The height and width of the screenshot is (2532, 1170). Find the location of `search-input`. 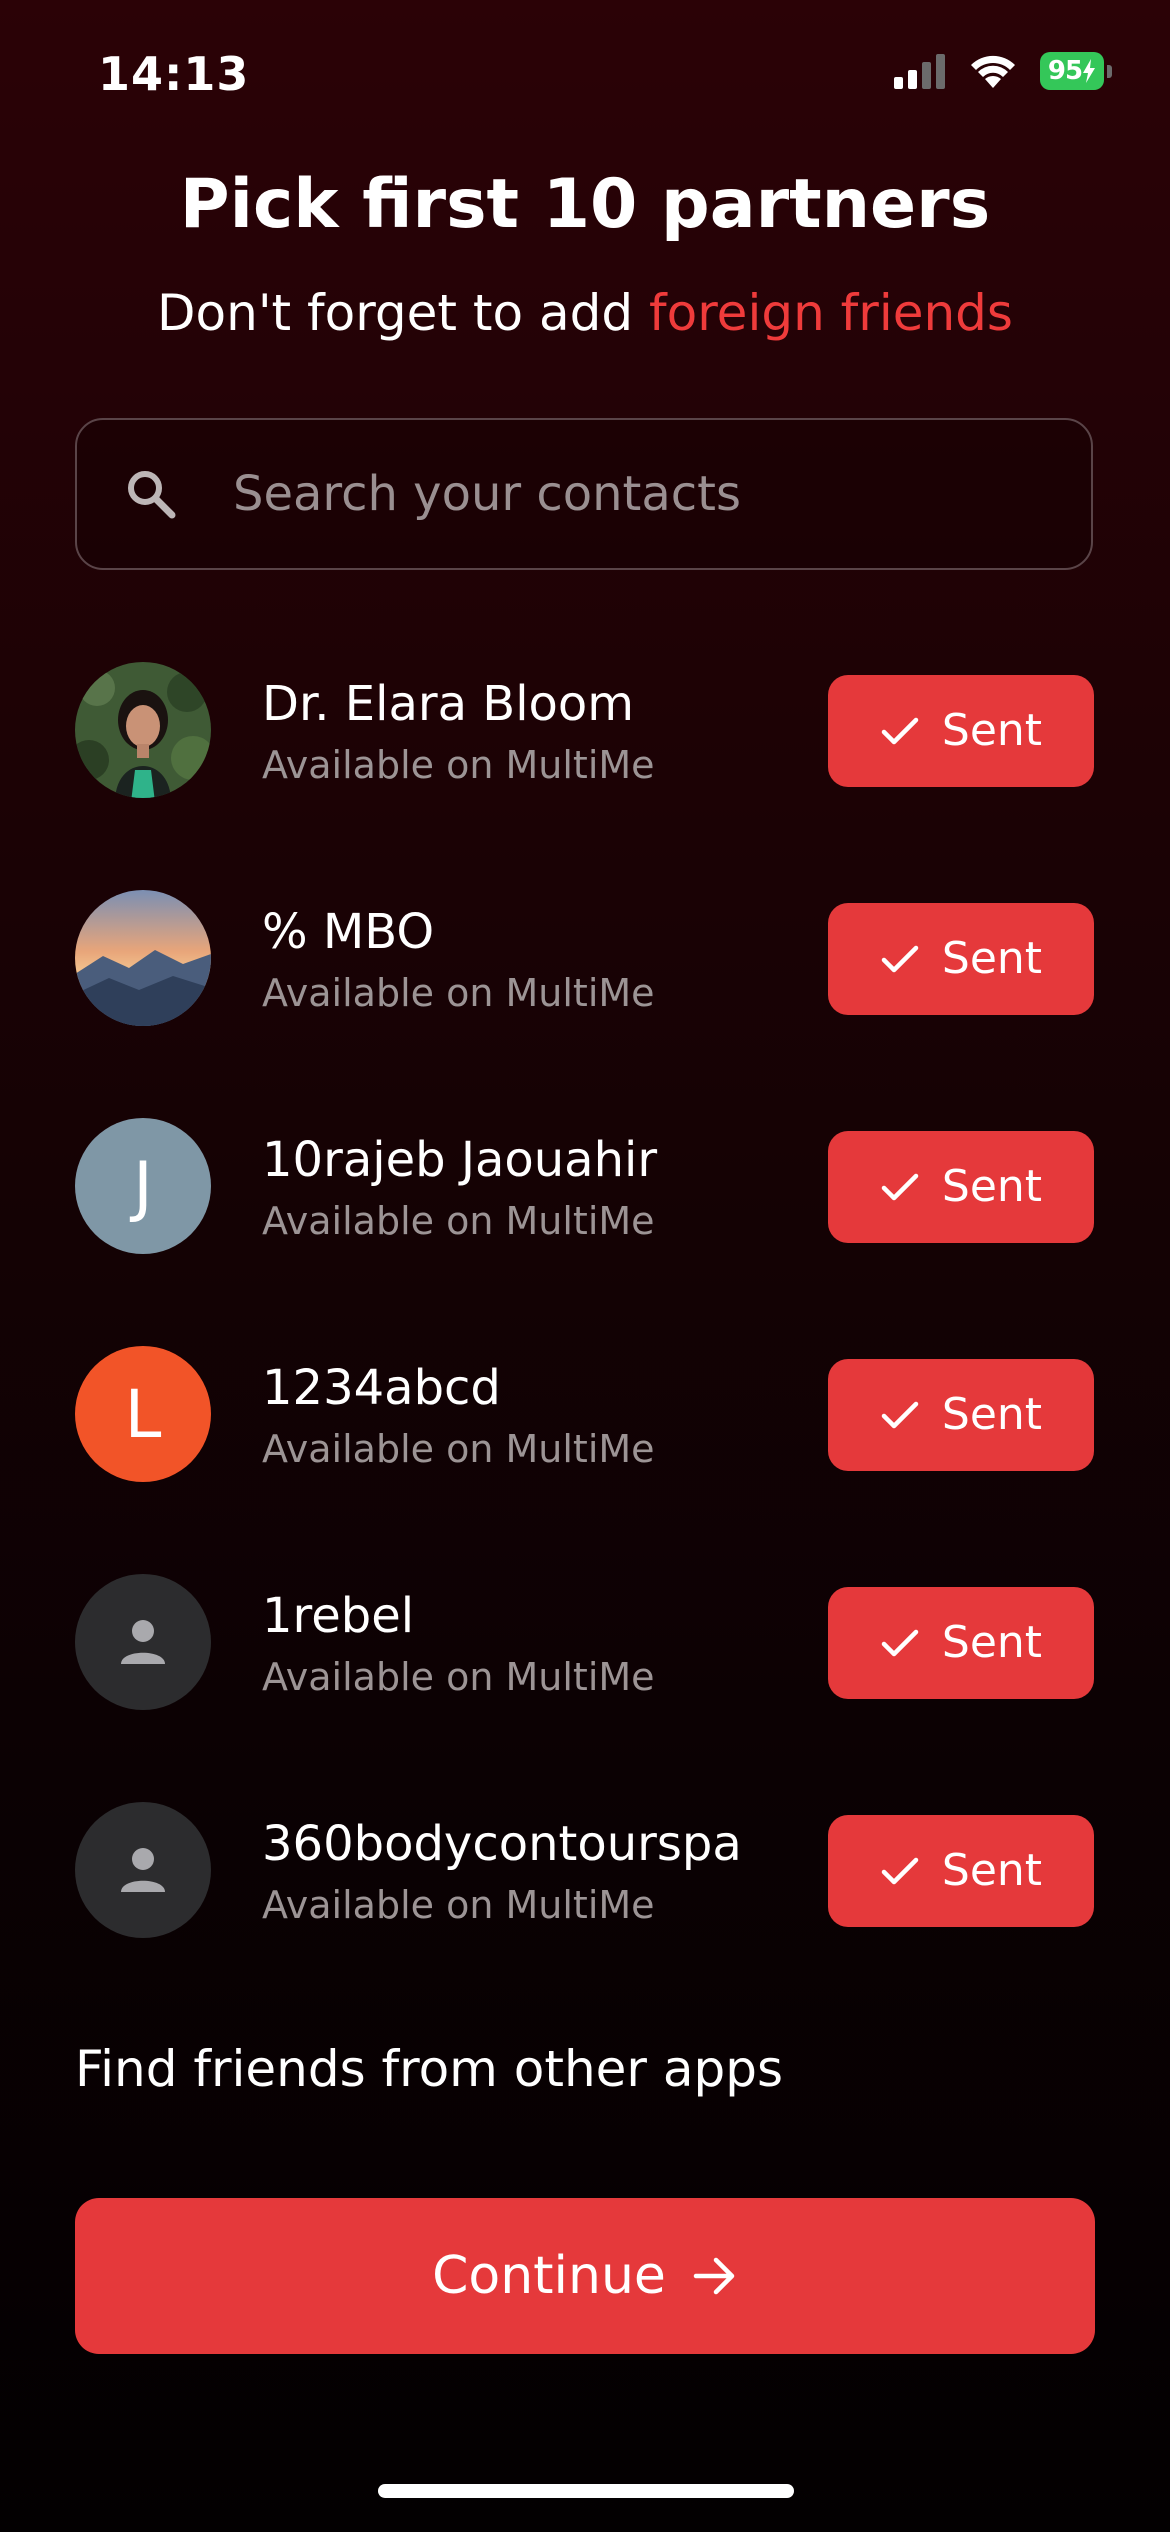

search-input is located at coordinates (661, 494).